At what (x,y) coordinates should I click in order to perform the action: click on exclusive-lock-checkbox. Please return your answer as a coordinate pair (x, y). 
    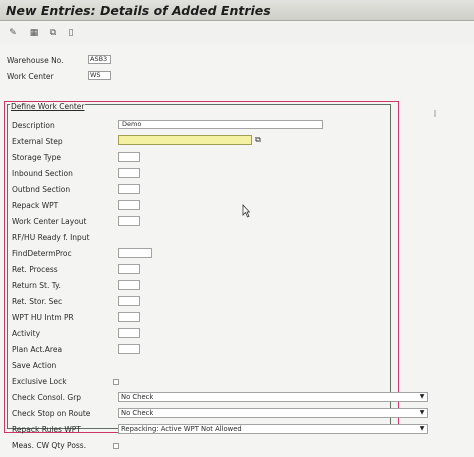
    Looking at the image, I should click on (116, 382).